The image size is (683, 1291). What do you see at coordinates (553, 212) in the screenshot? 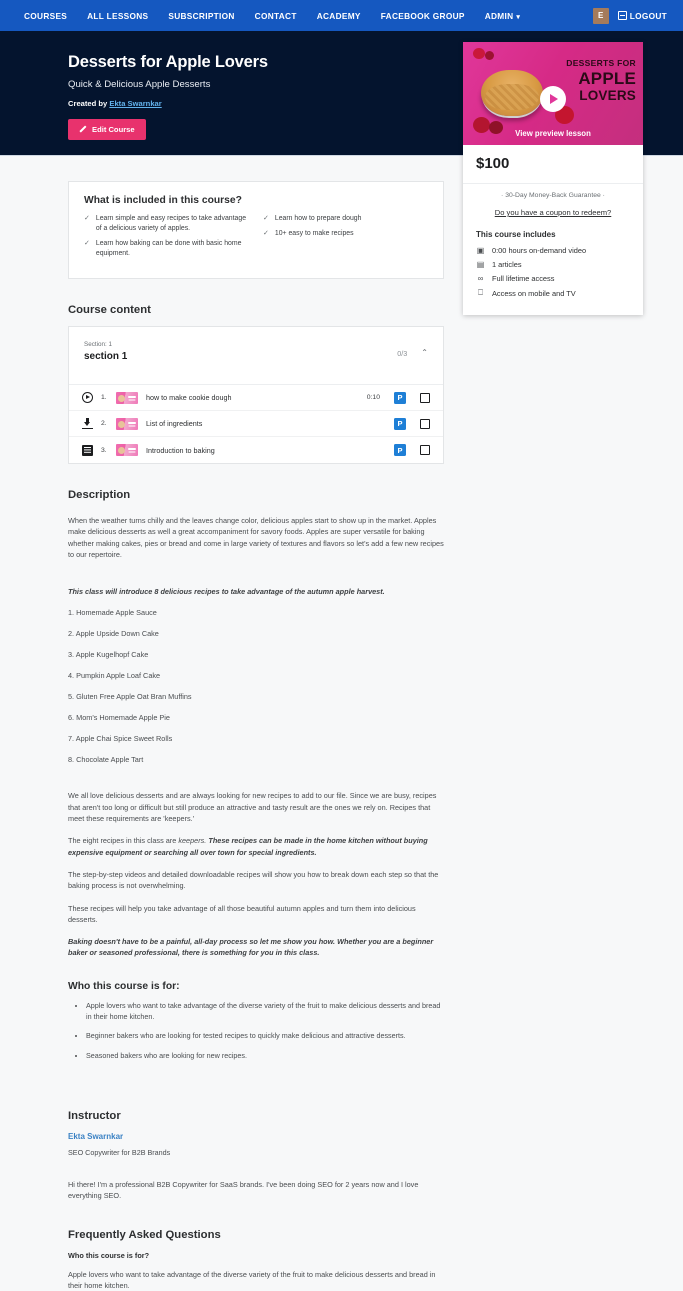
I see `coupon-link: Do you have a coupon to redeem?` at bounding box center [553, 212].